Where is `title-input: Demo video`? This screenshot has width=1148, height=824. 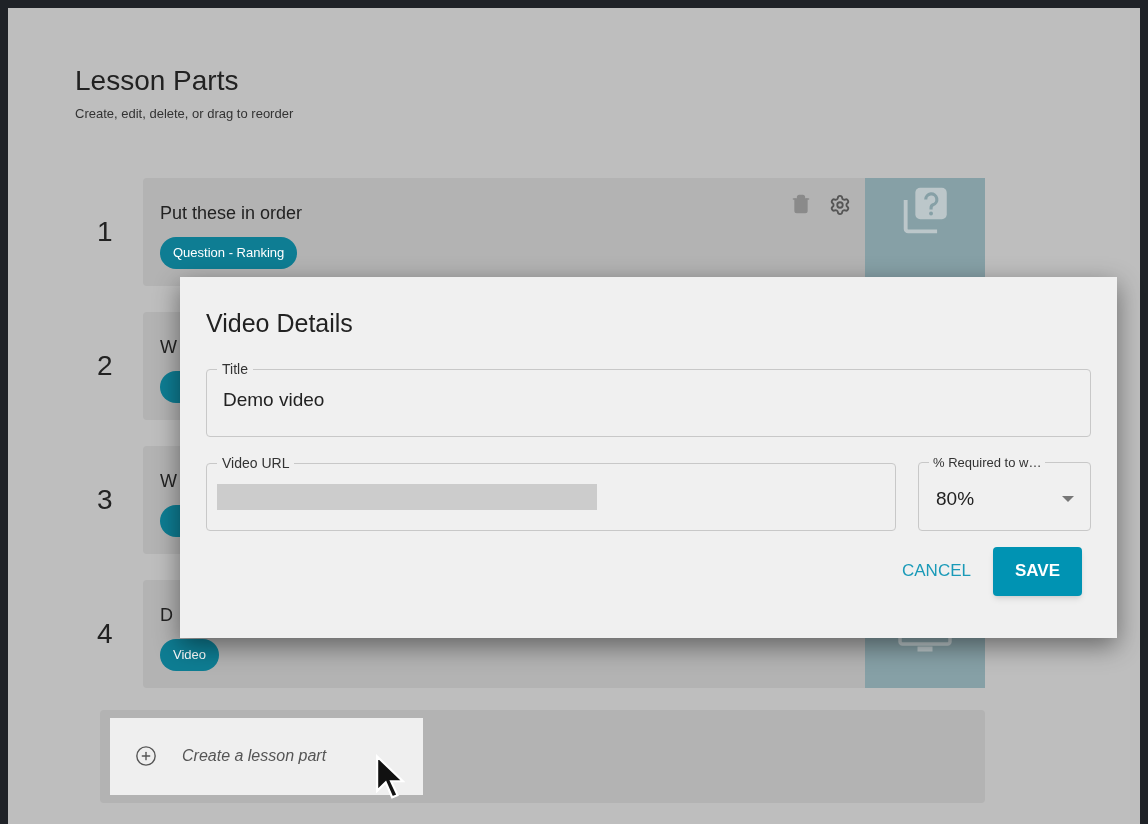
title-input: Demo video is located at coordinates (648, 399).